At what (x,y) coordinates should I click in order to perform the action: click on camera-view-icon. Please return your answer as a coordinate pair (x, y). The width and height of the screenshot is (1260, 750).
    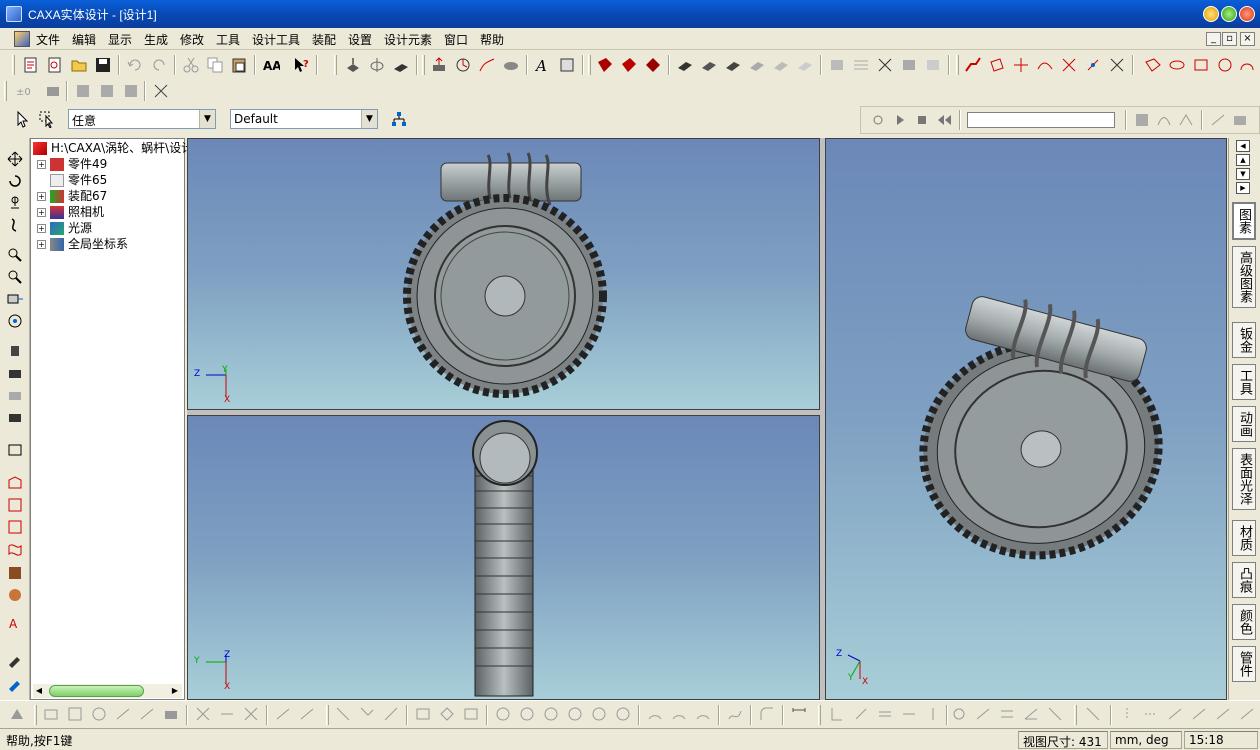
    Looking at the image, I should click on (15, 373).